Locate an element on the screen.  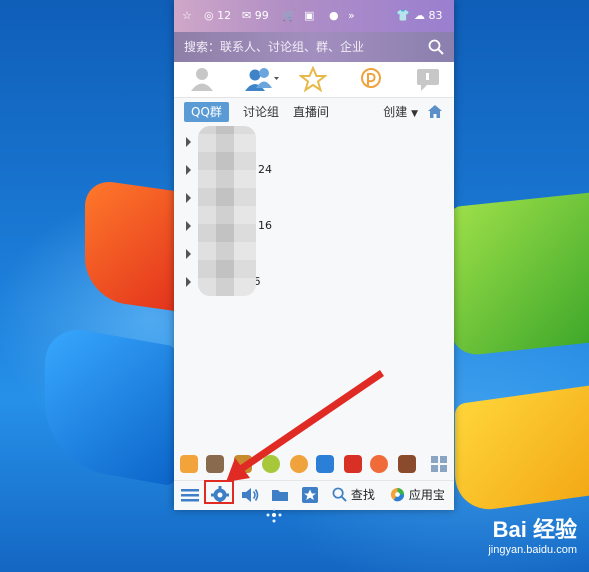
hat-icon is located at coordinates (243, 464).